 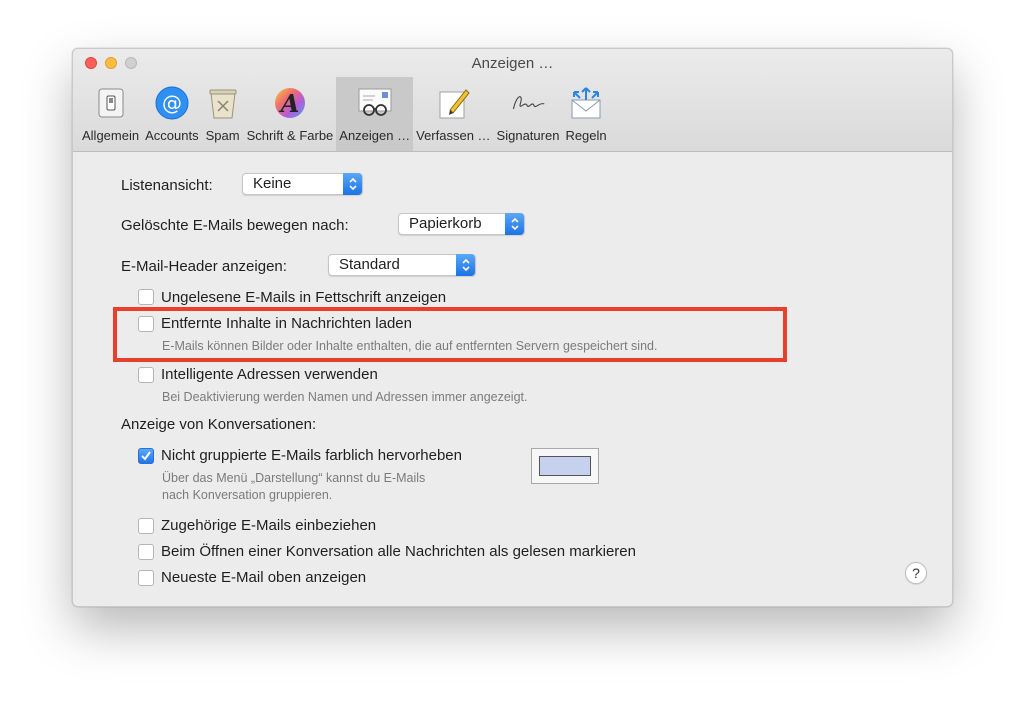 I want to click on deleted-move-popup: Papierkorb, so click(x=461, y=224).